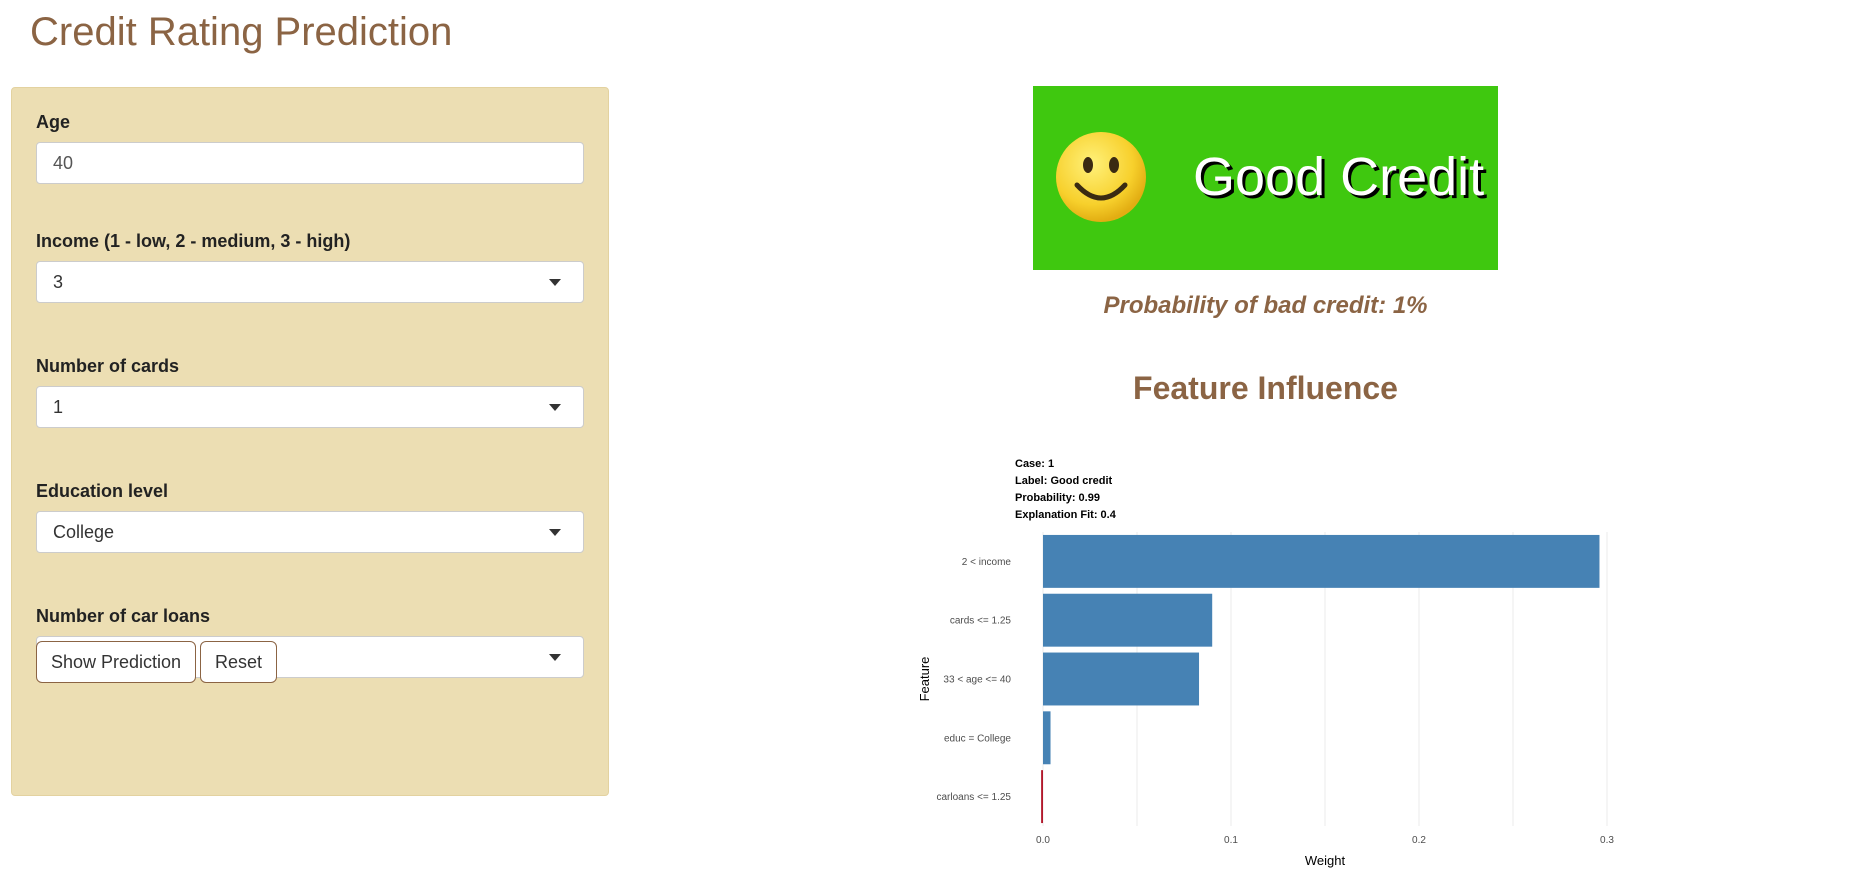 This screenshot has height=872, width=1867. What do you see at coordinates (1419, 840) in the screenshot?
I see `x-tick-label: 0.2` at bounding box center [1419, 840].